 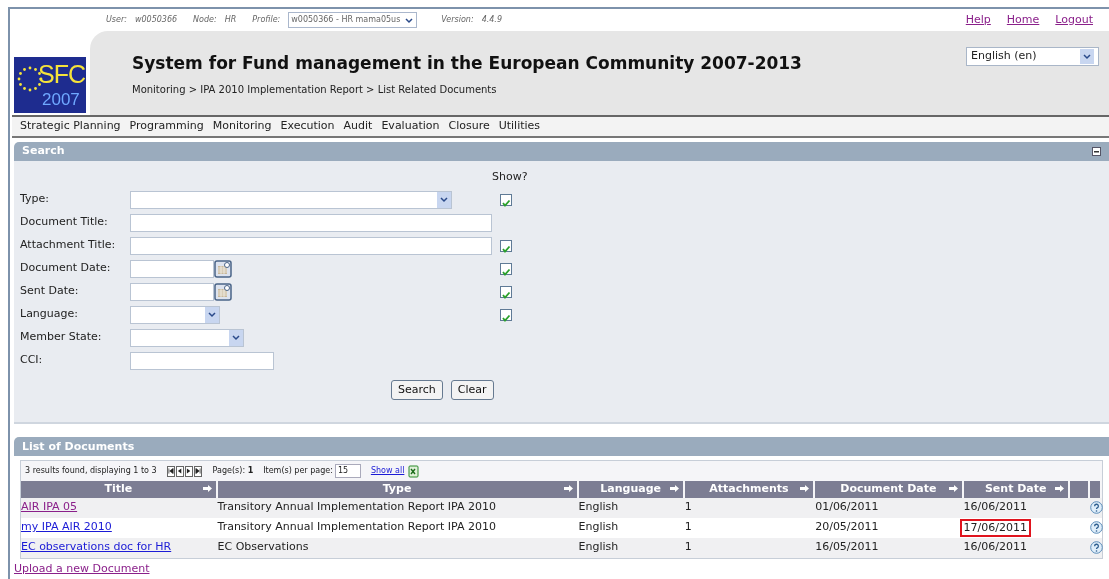 I want to click on field-label: Document Date:, so click(x=66, y=268).